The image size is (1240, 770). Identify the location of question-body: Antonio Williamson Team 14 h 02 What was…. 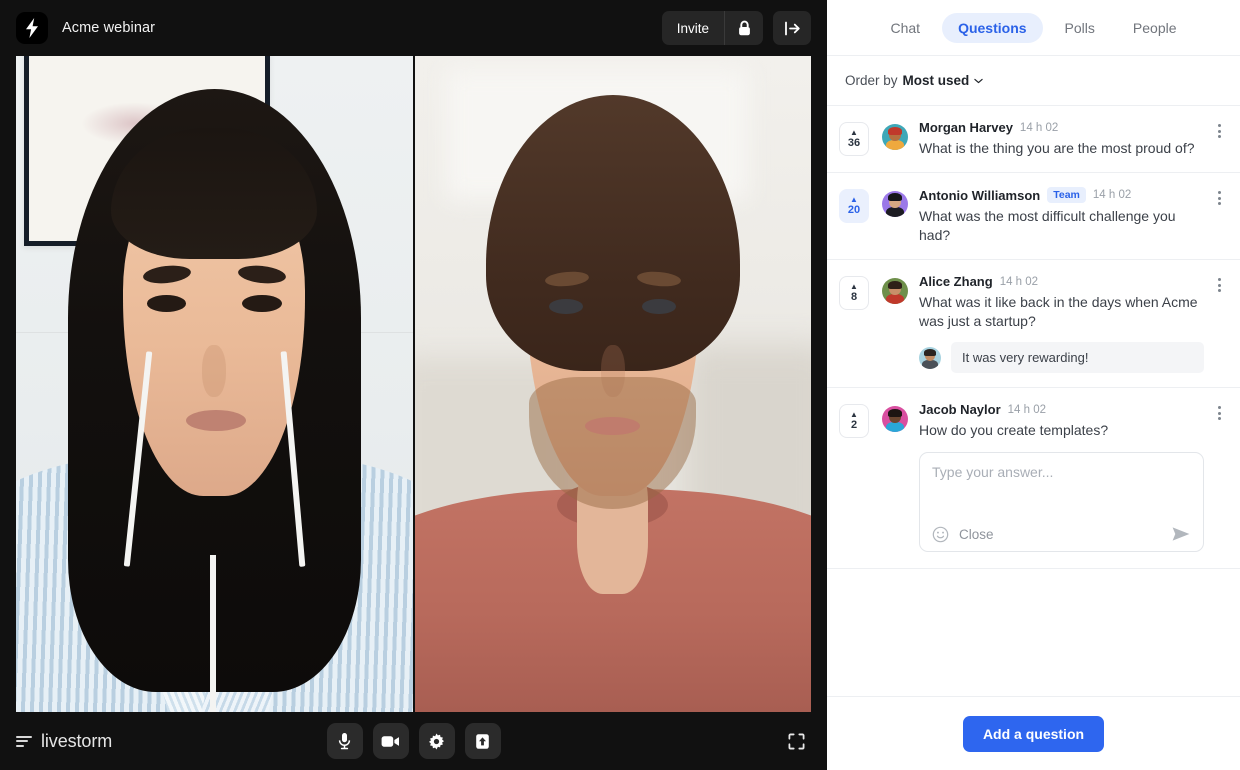
(1072, 216).